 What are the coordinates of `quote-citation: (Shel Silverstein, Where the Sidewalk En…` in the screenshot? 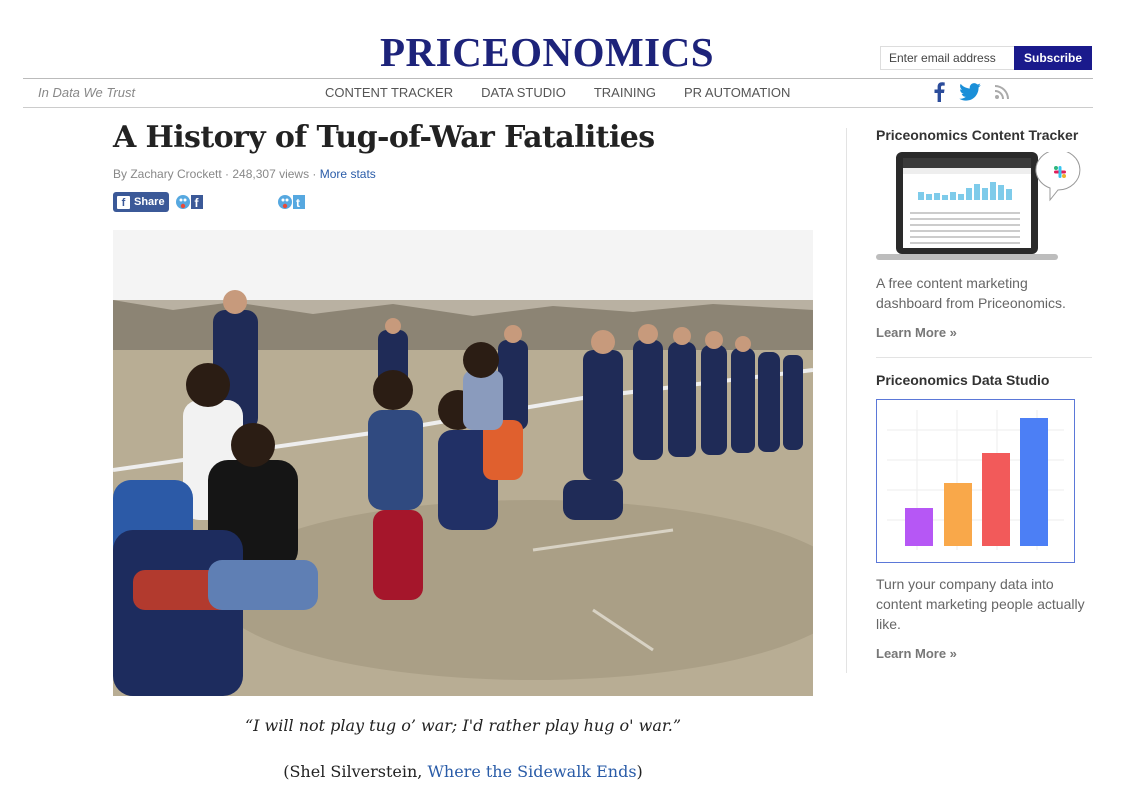 It's located at (463, 771).